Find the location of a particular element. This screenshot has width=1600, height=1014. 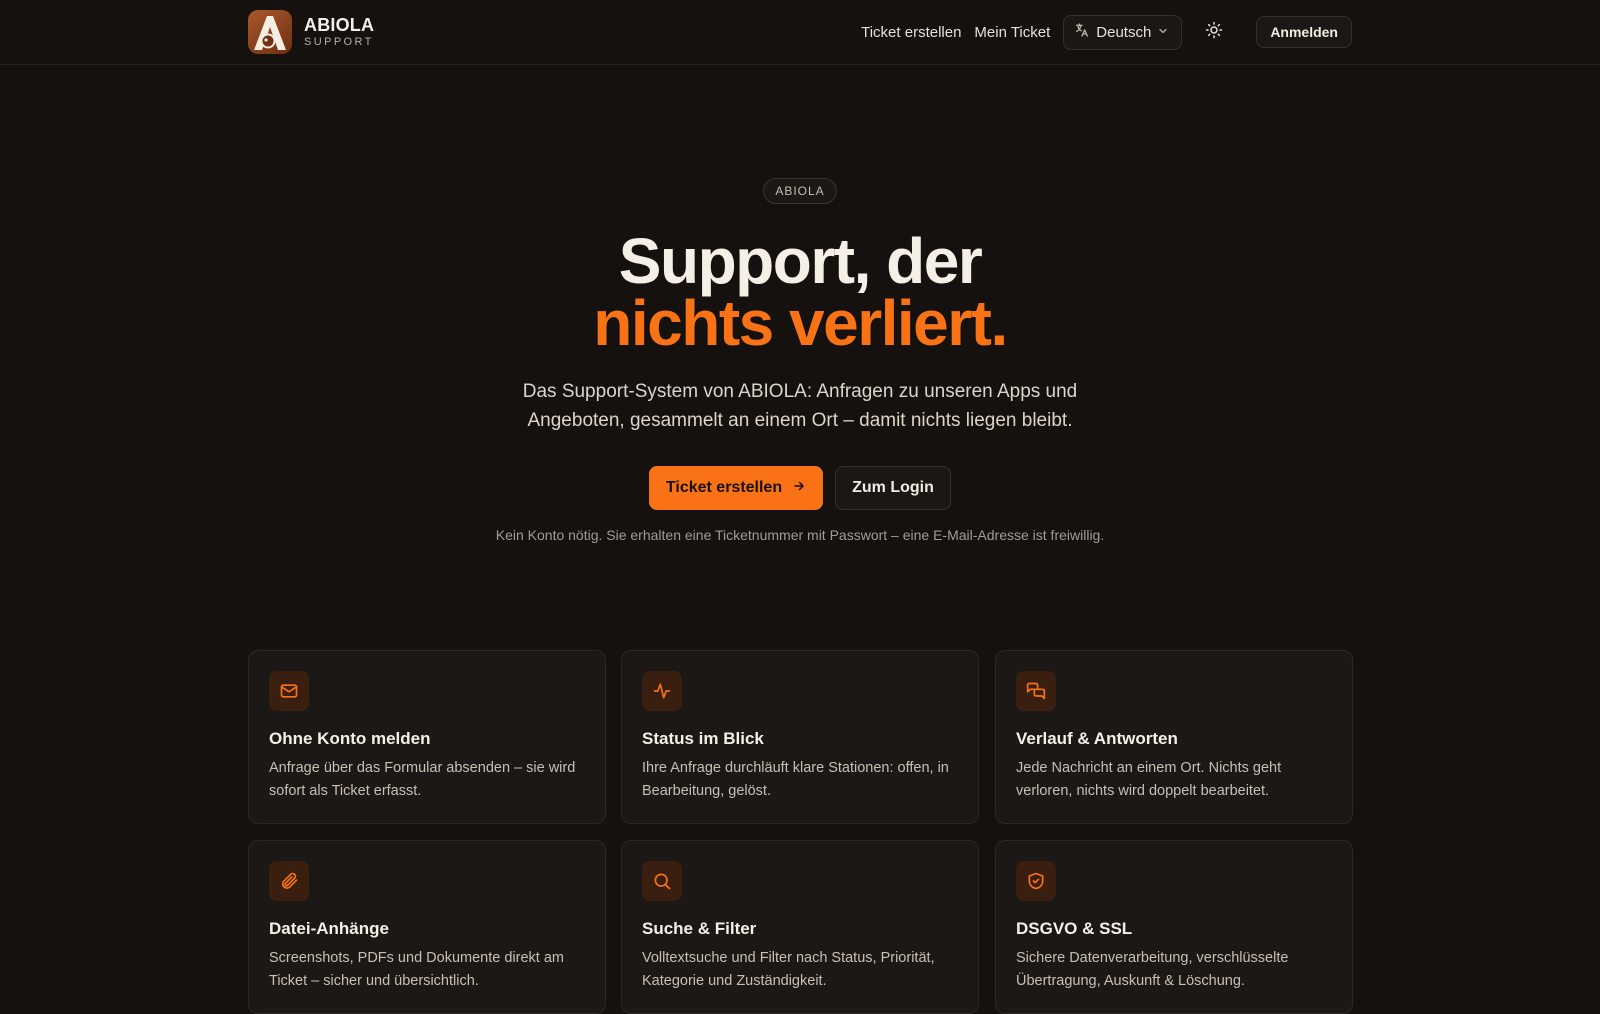

shield-check-icon is located at coordinates (1036, 881).